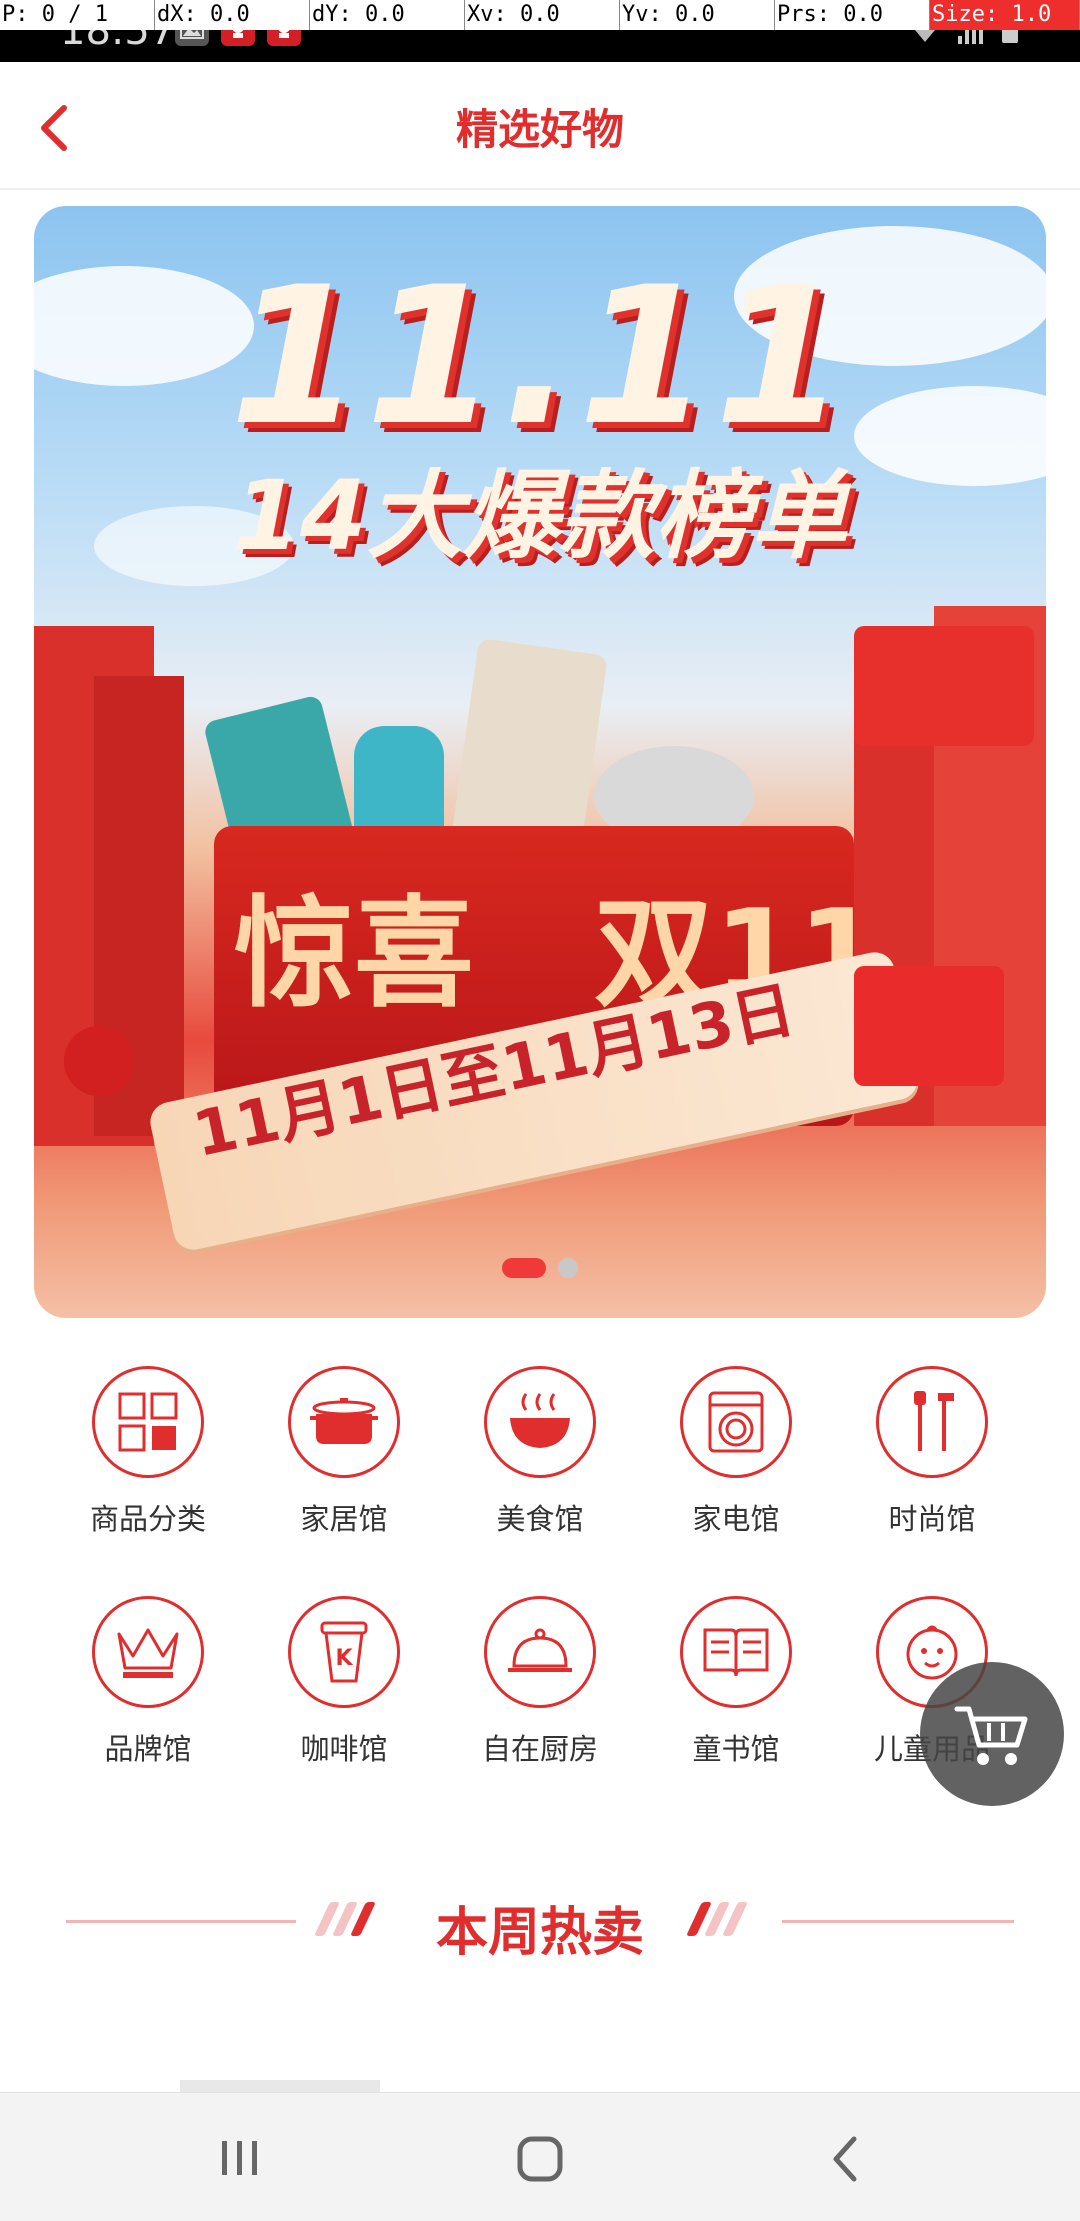 This screenshot has width=1080, height=2221. I want to click on debug-xv: Xv: 0.0, so click(542, 15).